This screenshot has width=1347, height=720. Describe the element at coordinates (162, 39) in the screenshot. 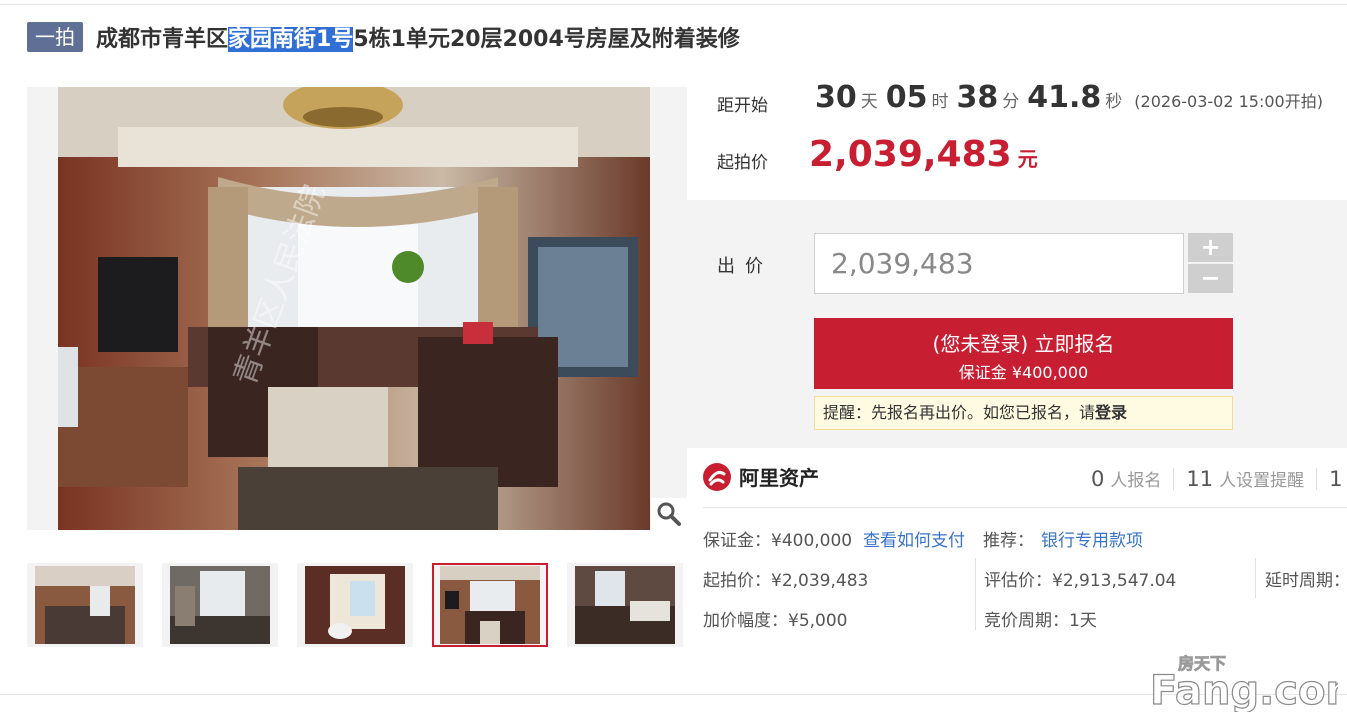

I see `title-part-1: 成都市青羊区` at that location.